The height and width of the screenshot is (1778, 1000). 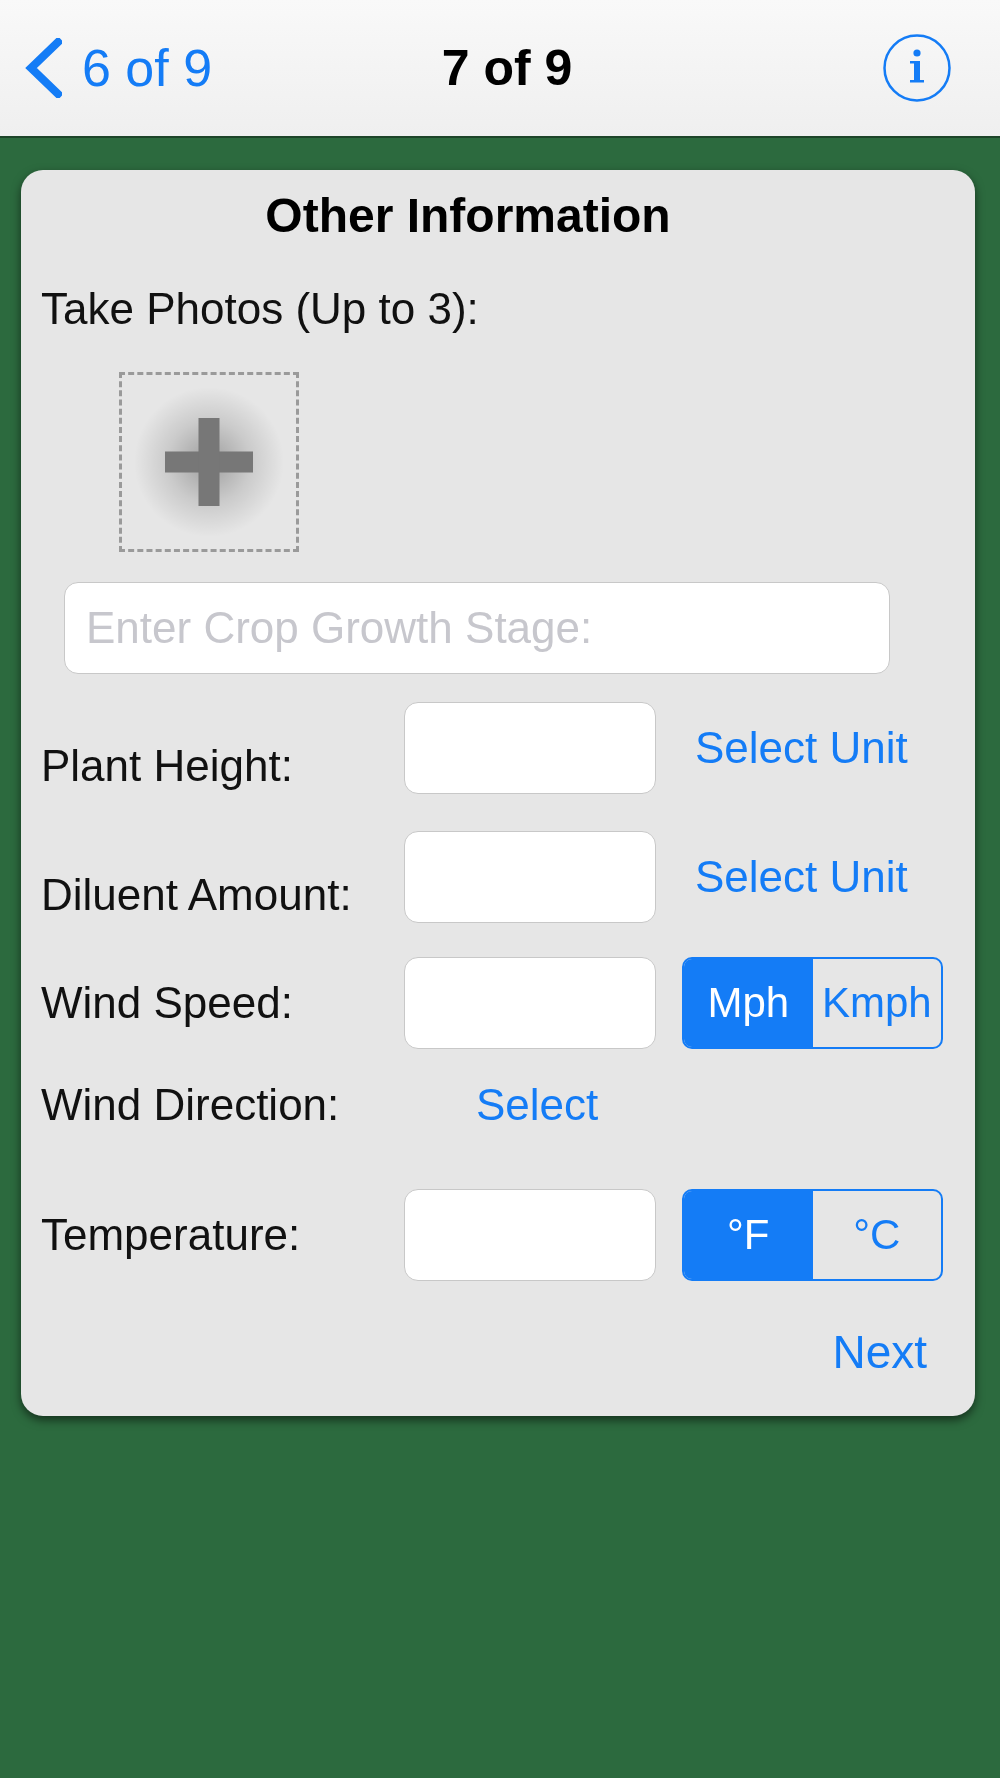 What do you see at coordinates (876, 1235) in the screenshot?
I see `unit-segment: °C` at bounding box center [876, 1235].